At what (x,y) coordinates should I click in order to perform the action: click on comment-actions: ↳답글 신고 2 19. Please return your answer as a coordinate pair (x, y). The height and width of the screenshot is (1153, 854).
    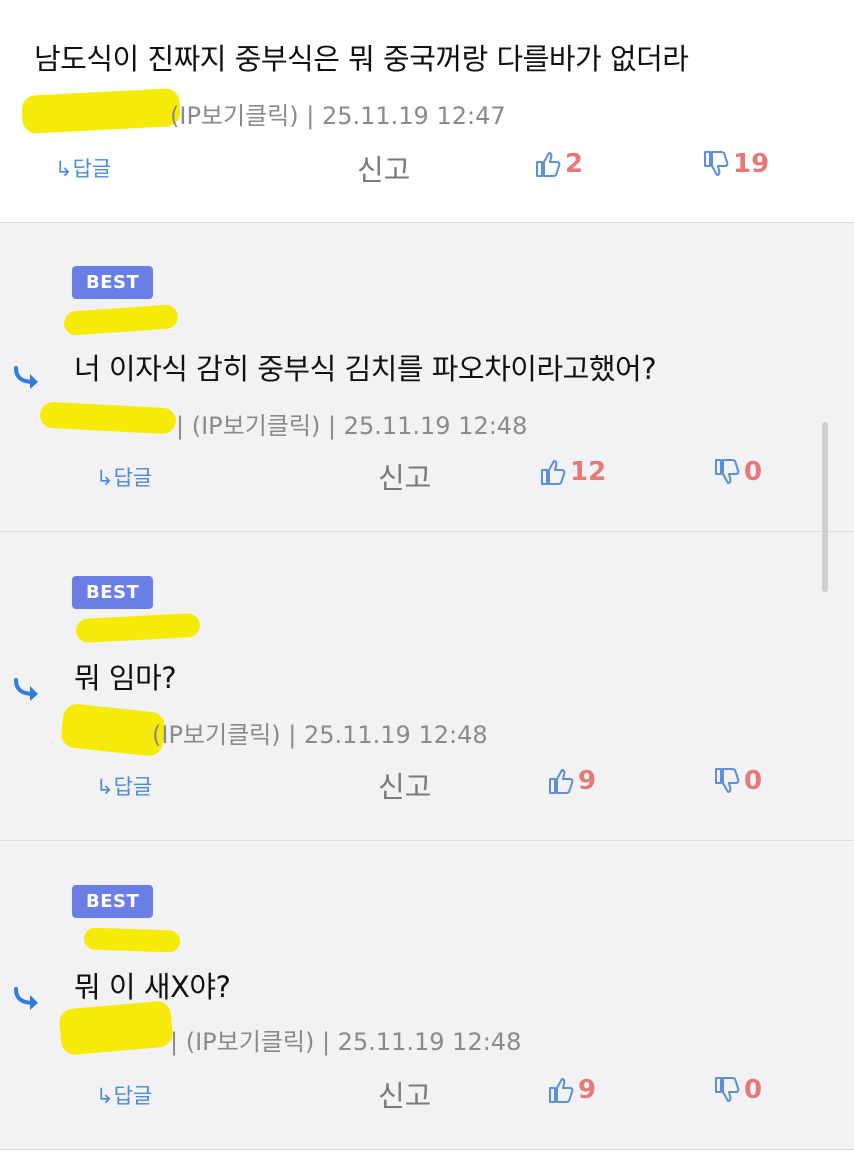
    Looking at the image, I should click on (427, 167).